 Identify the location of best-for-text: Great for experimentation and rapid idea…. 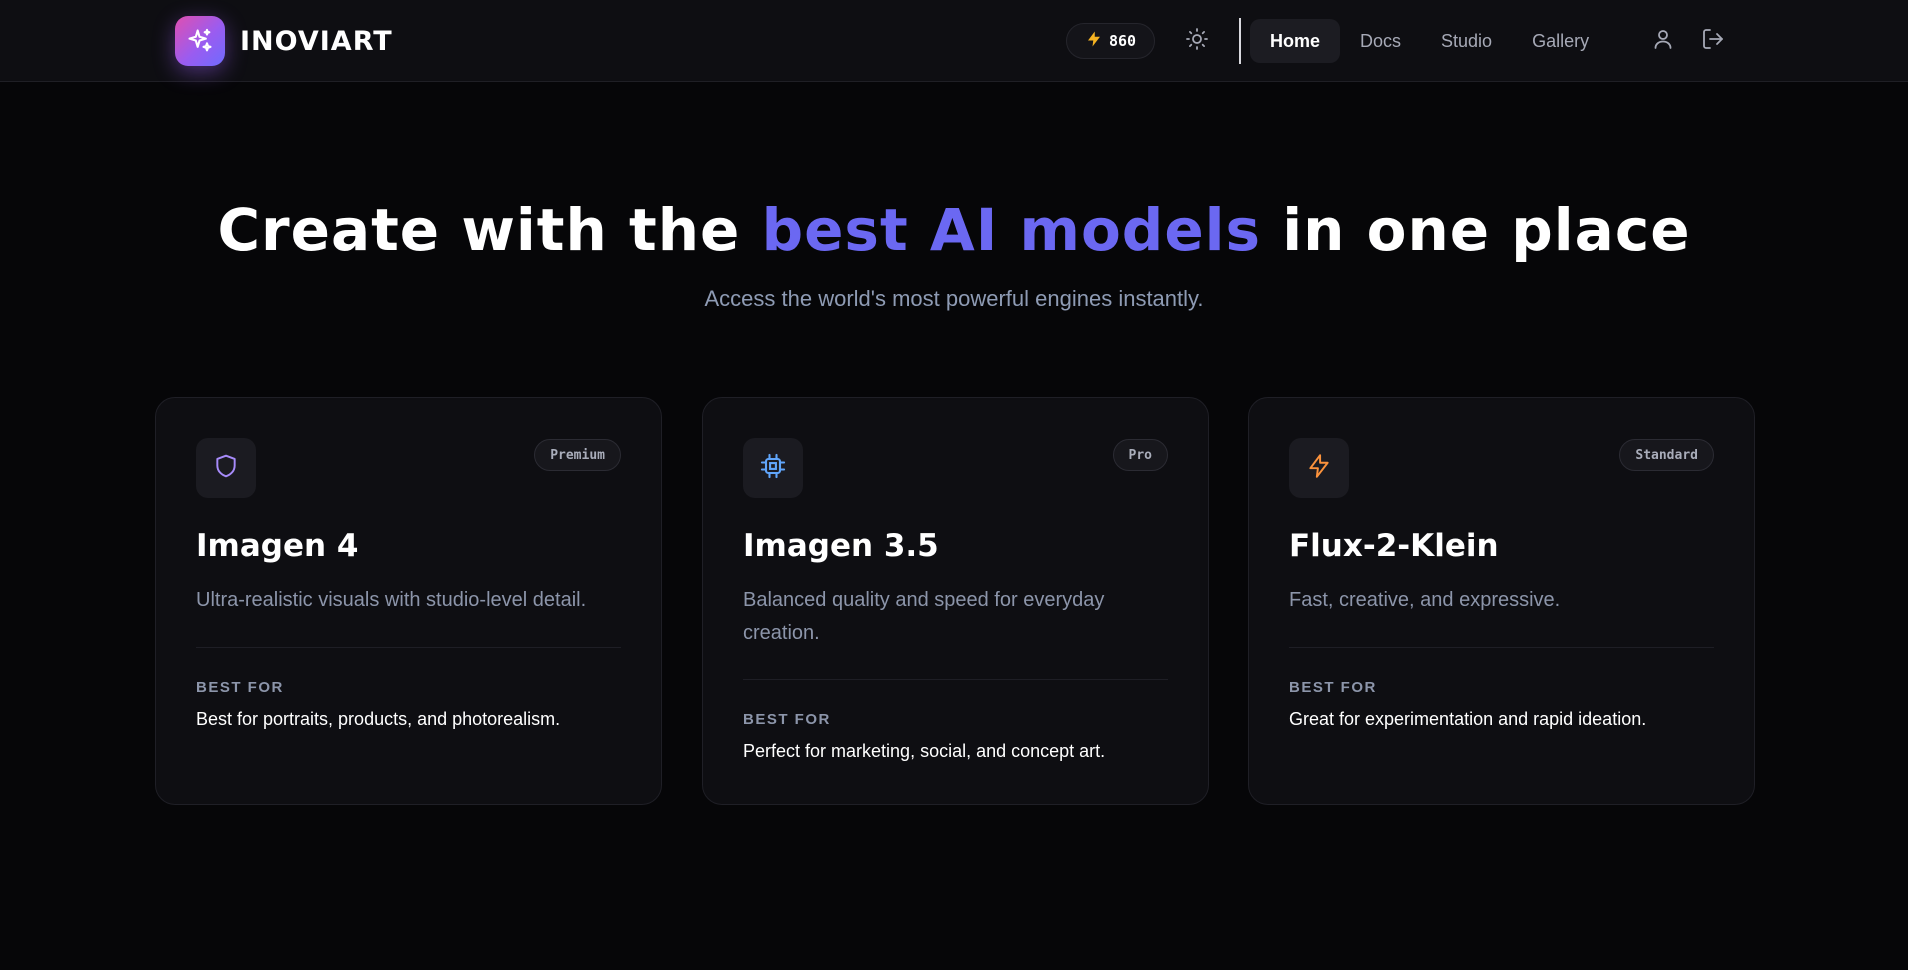
(1468, 719).